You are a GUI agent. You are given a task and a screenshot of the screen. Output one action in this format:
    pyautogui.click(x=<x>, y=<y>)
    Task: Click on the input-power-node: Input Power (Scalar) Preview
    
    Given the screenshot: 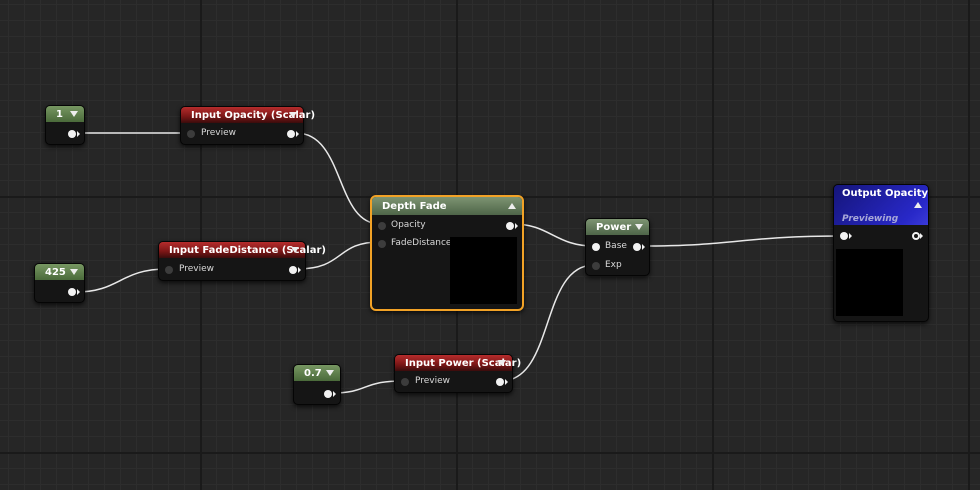 What is the action you would take?
    pyautogui.click(x=457, y=373)
    